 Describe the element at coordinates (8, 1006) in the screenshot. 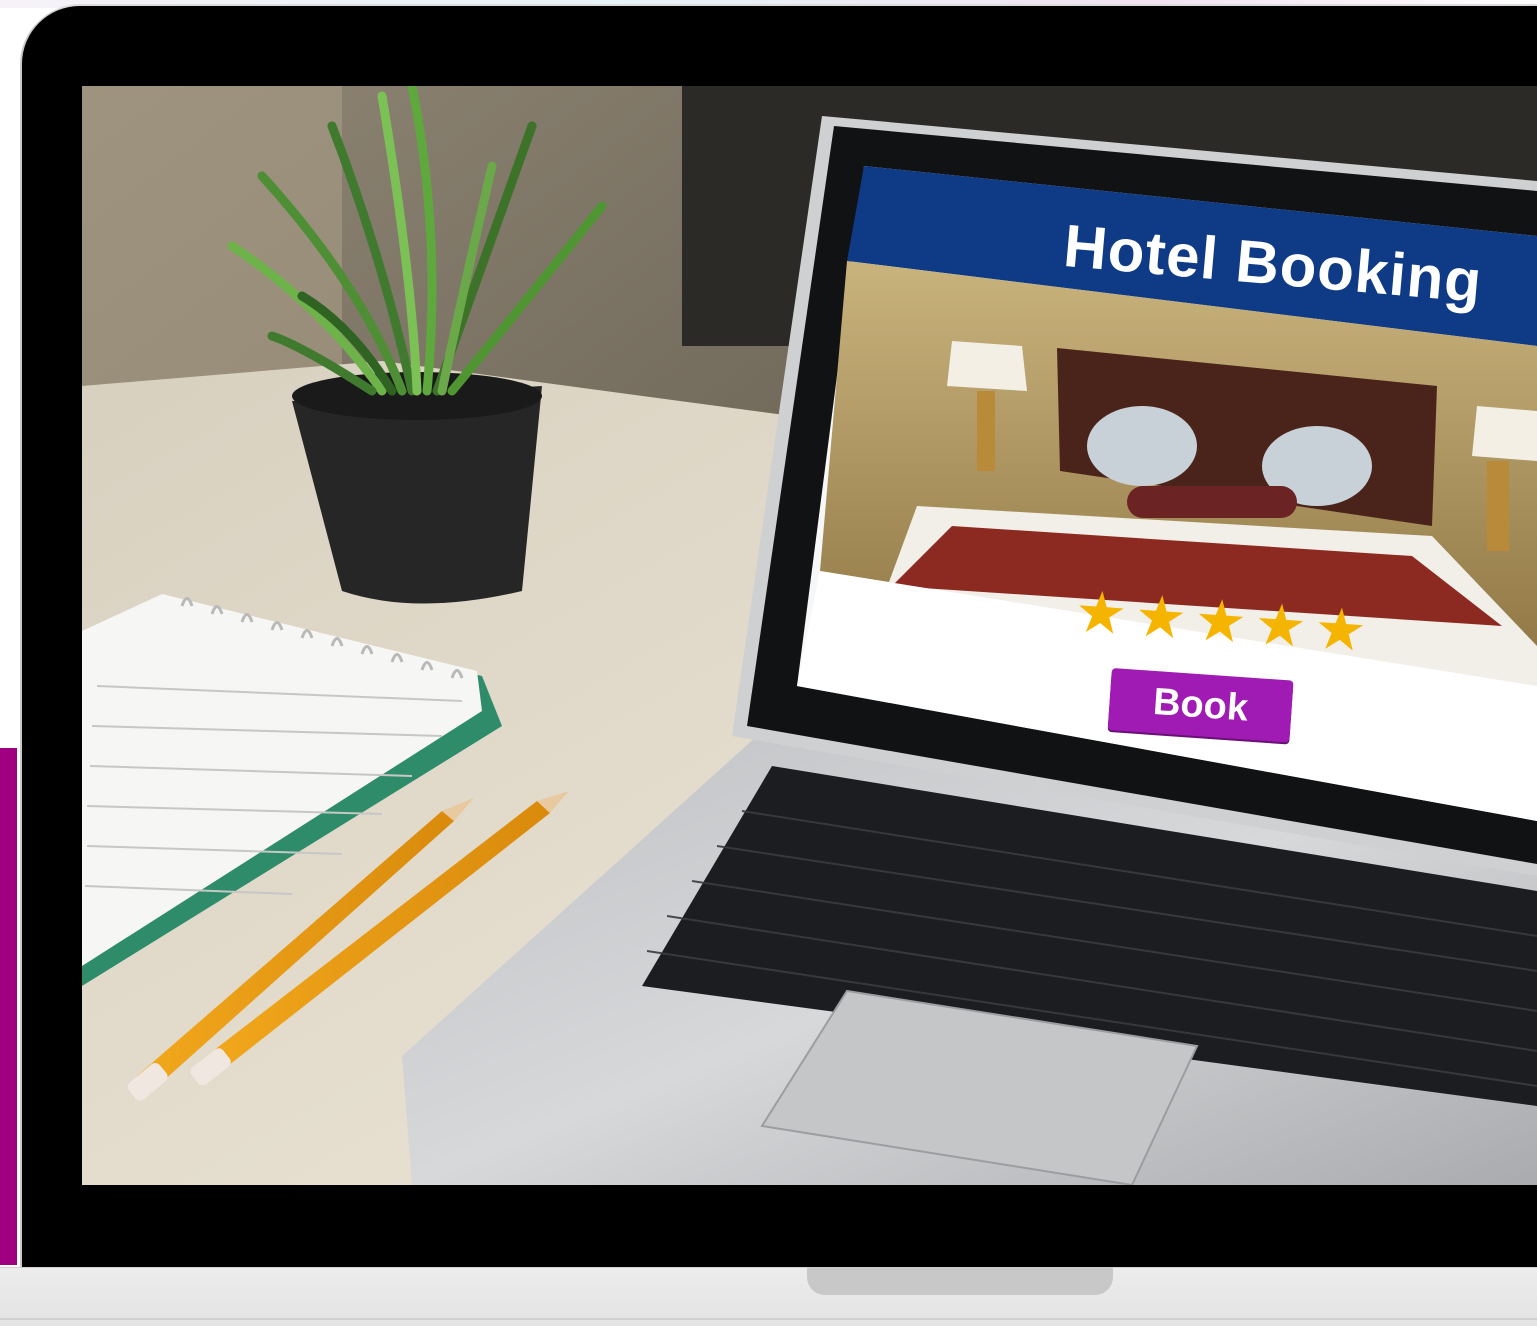

I see `side-accent-bar` at that location.